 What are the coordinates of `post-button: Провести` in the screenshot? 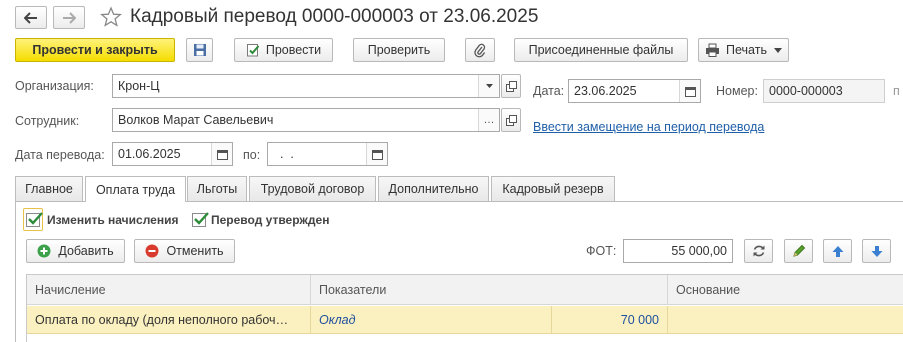 It's located at (283, 50).